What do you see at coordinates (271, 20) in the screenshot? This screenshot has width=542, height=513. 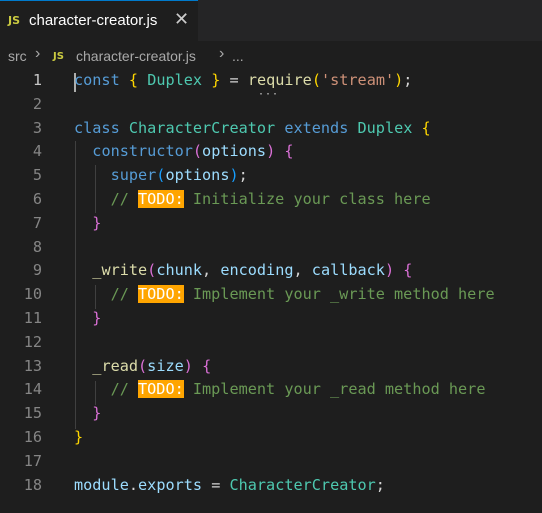 I see `tab-bar: JS character-creator.js ✕` at bounding box center [271, 20].